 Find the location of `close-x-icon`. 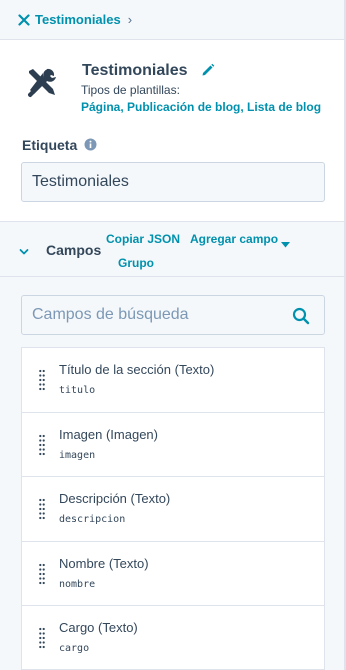

close-x-icon is located at coordinates (24, 19).